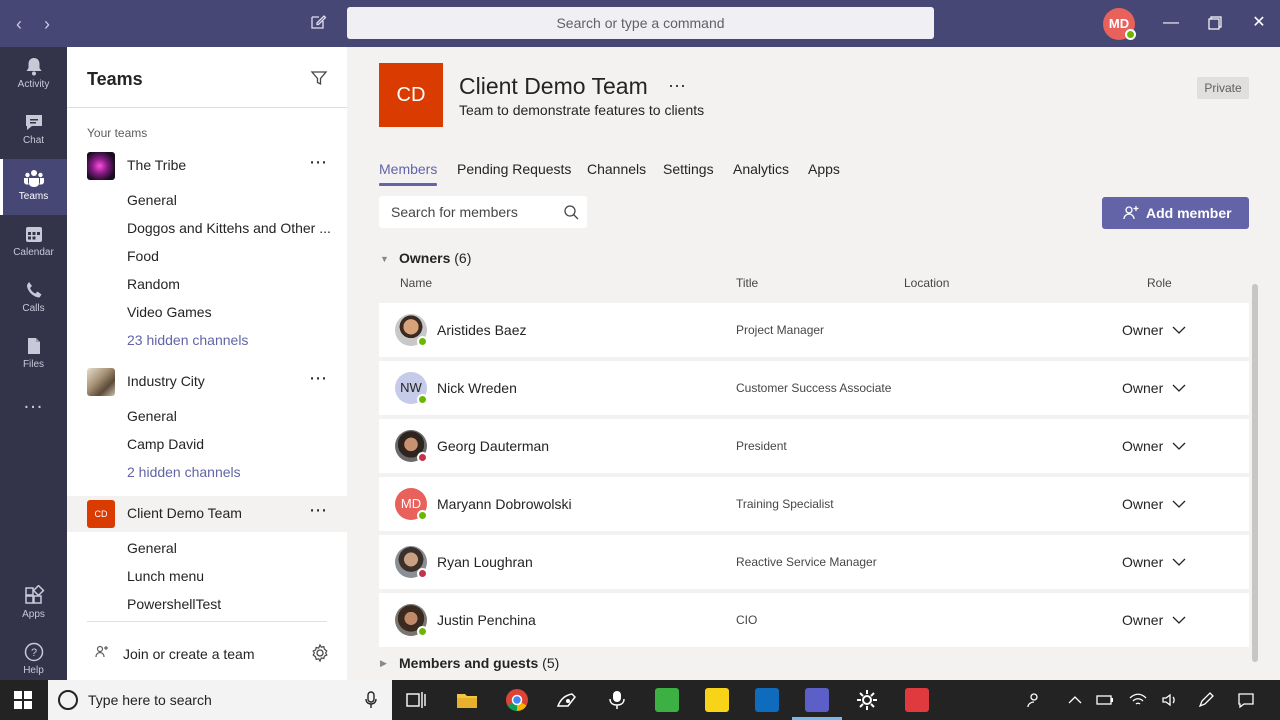  What do you see at coordinates (640, 700) in the screenshot?
I see `windows-taskbar: Type here to search` at bounding box center [640, 700].